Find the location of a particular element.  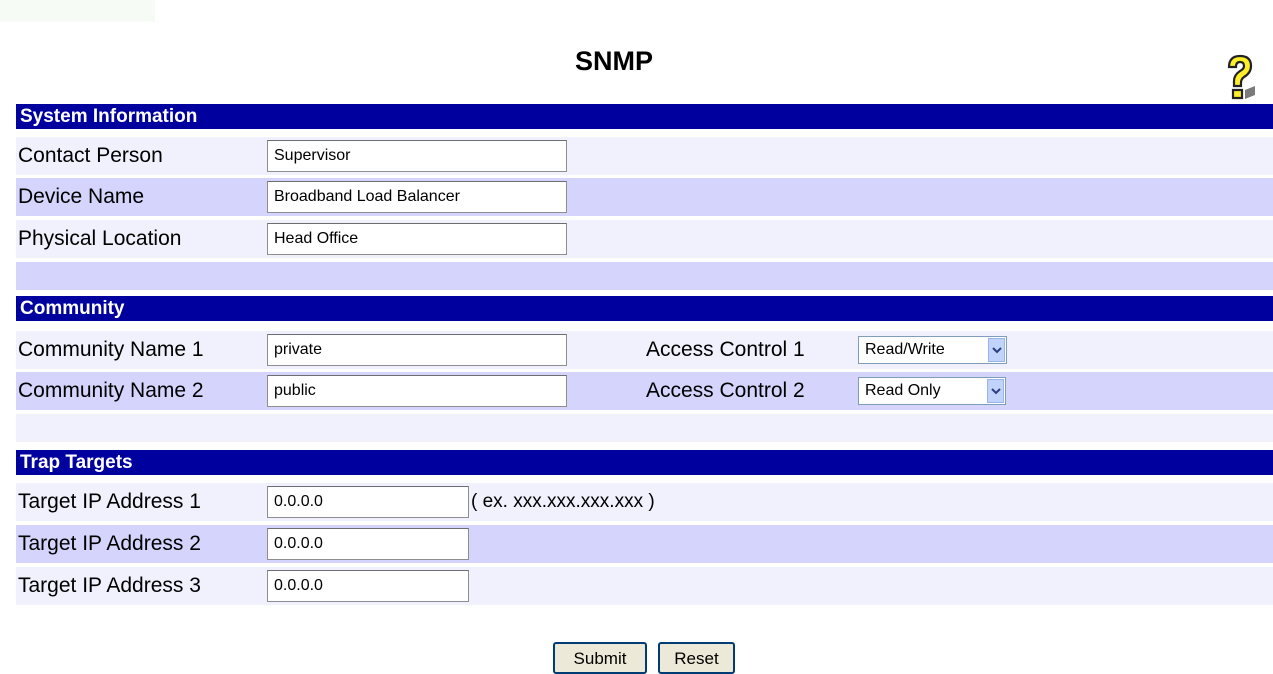

device-name-label: Device Name is located at coordinates (81, 196).